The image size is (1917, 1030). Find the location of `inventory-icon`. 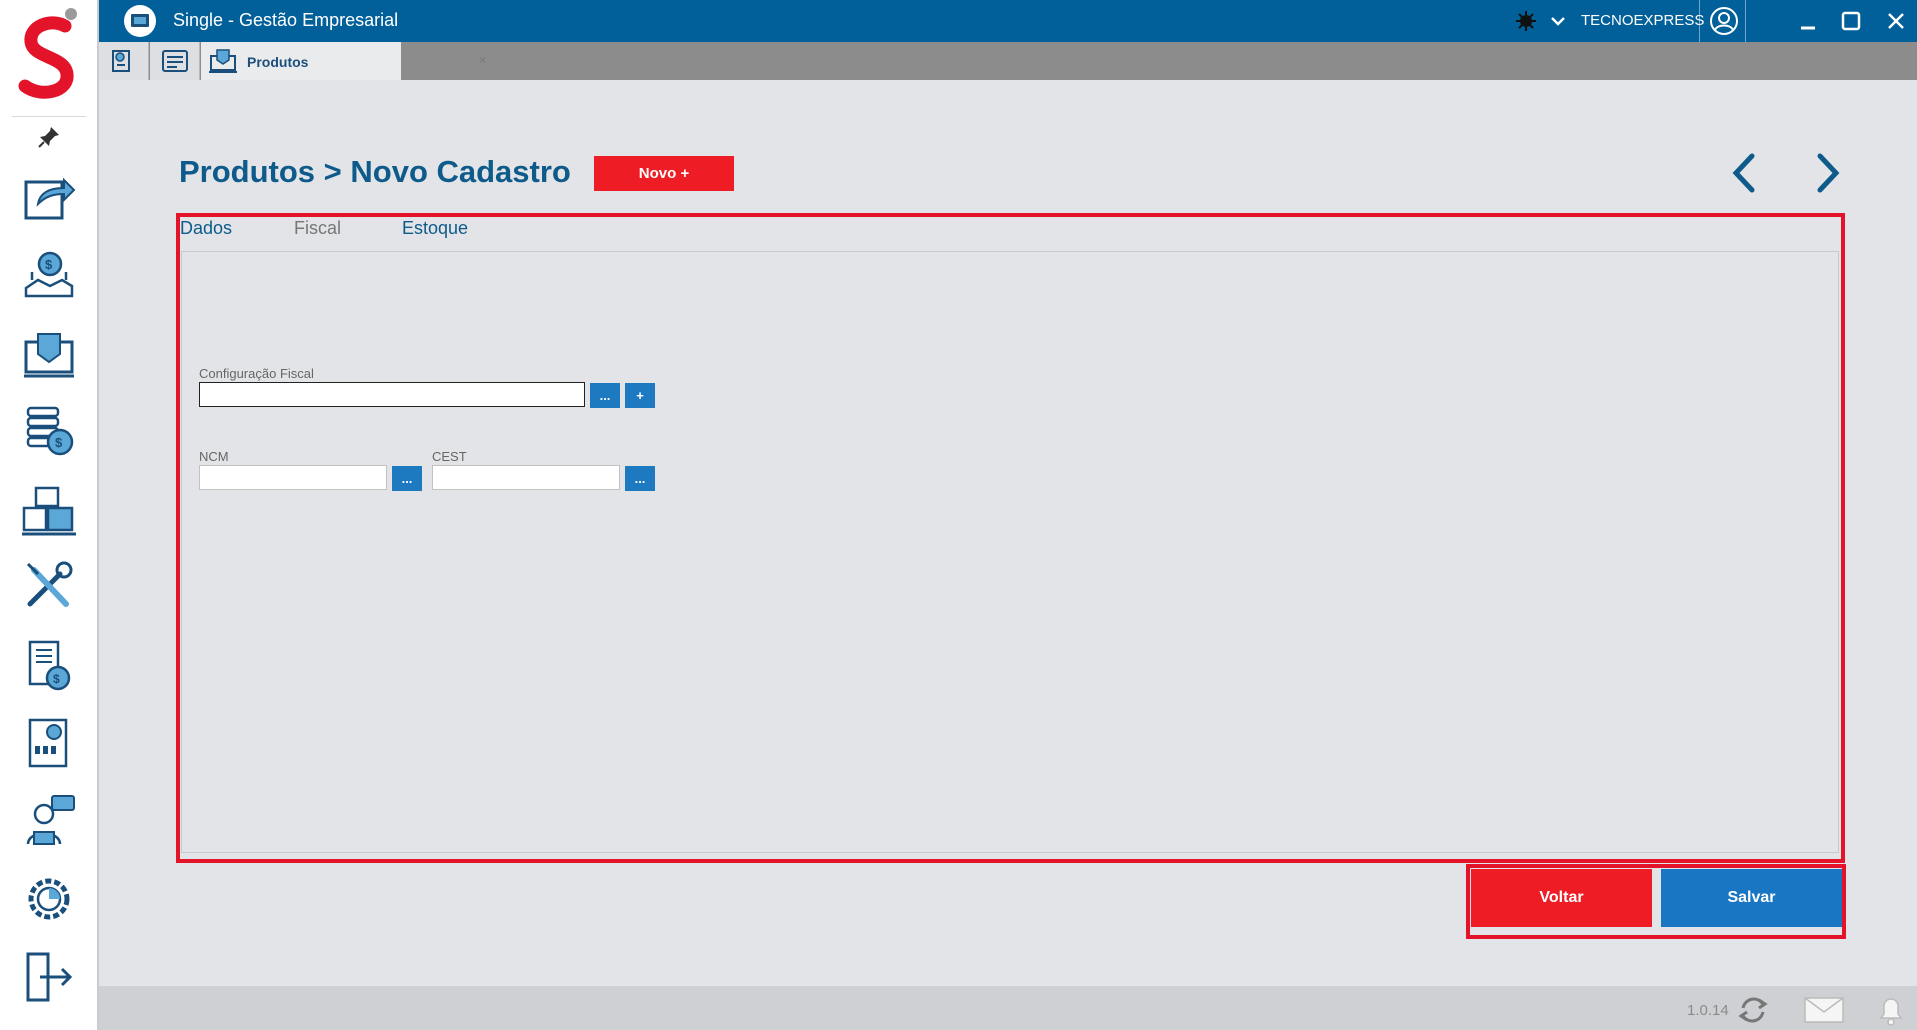

inventory-icon is located at coordinates (49, 509).